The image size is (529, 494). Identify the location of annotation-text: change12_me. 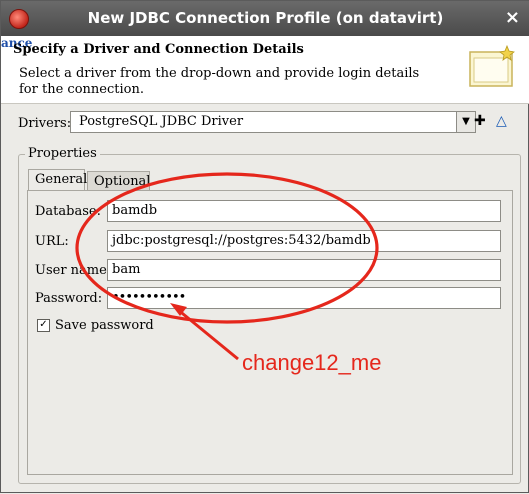
(312, 362).